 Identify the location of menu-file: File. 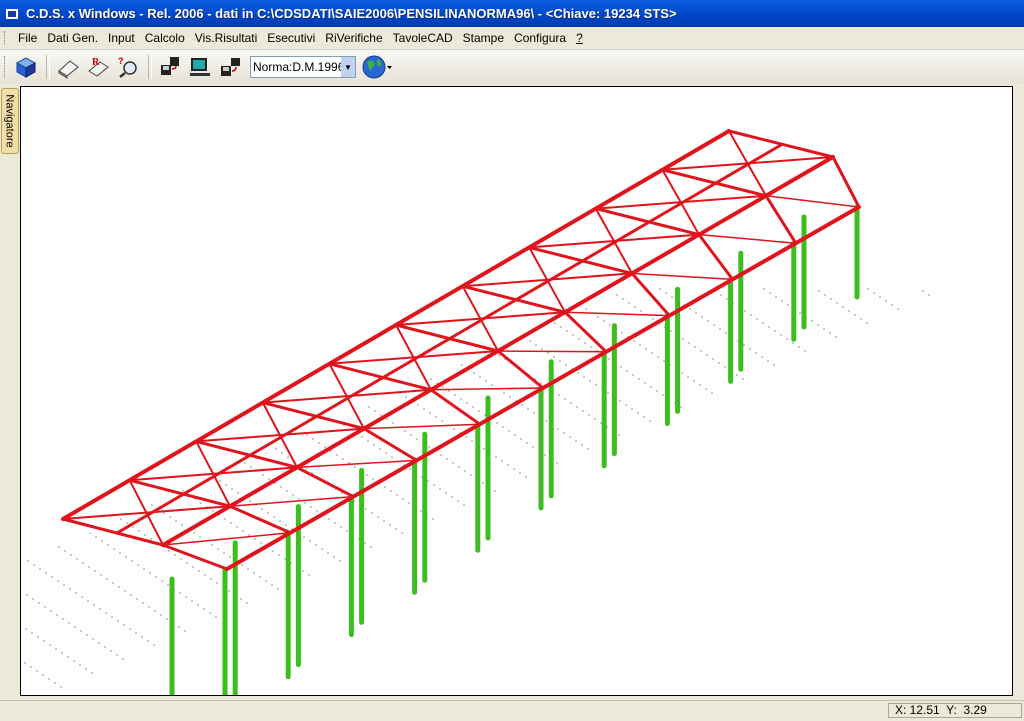
(27, 38).